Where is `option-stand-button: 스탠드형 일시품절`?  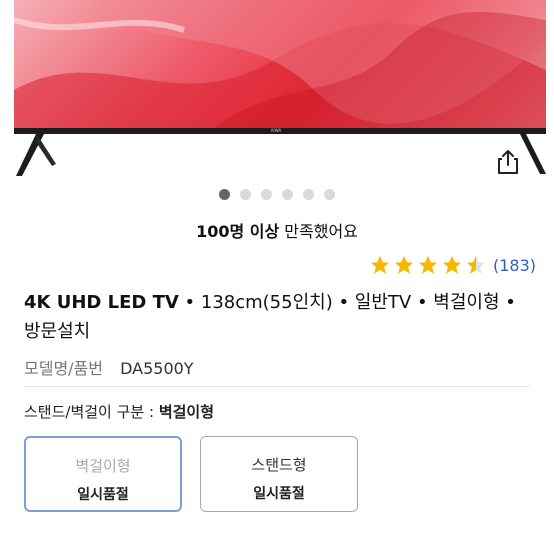
option-stand-button: 스탠드형 일시품절 is located at coordinates (279, 474).